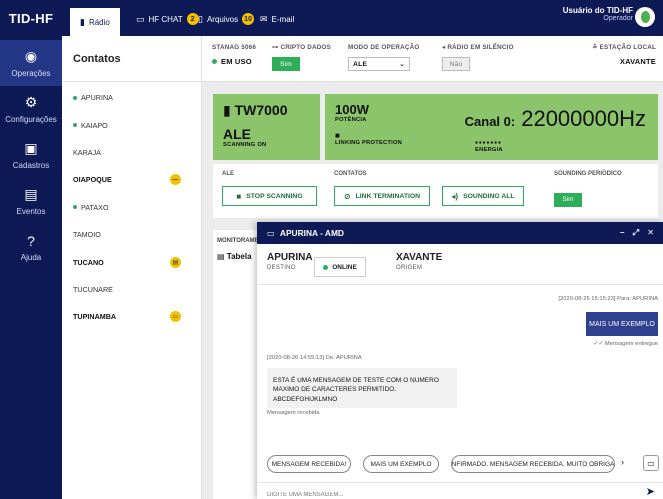 Image resolution: width=663 pixels, height=499 pixels. What do you see at coordinates (131, 59) in the screenshot?
I see `contacts-title: Contatos` at bounding box center [131, 59].